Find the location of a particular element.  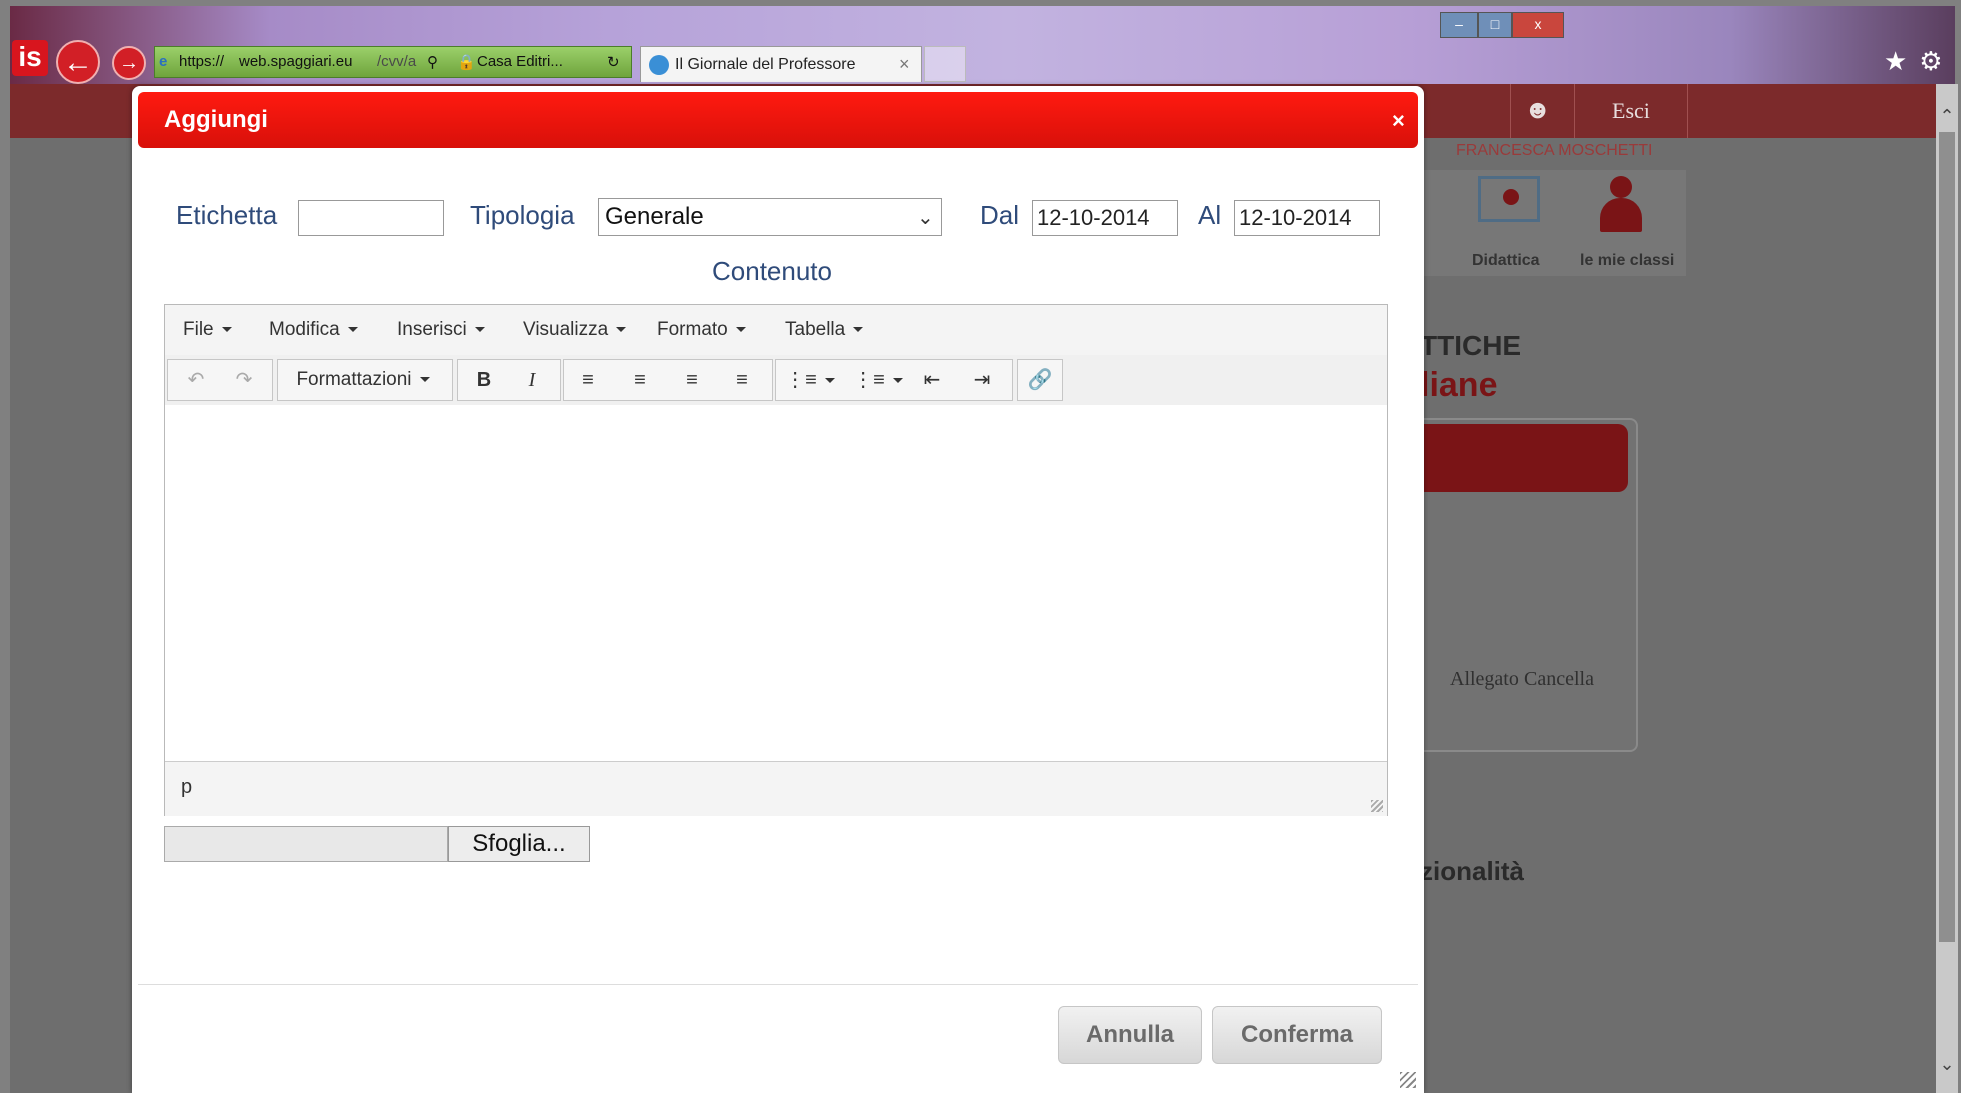

align-group: ≡ ≡ ≡ ≡ is located at coordinates (668, 380).